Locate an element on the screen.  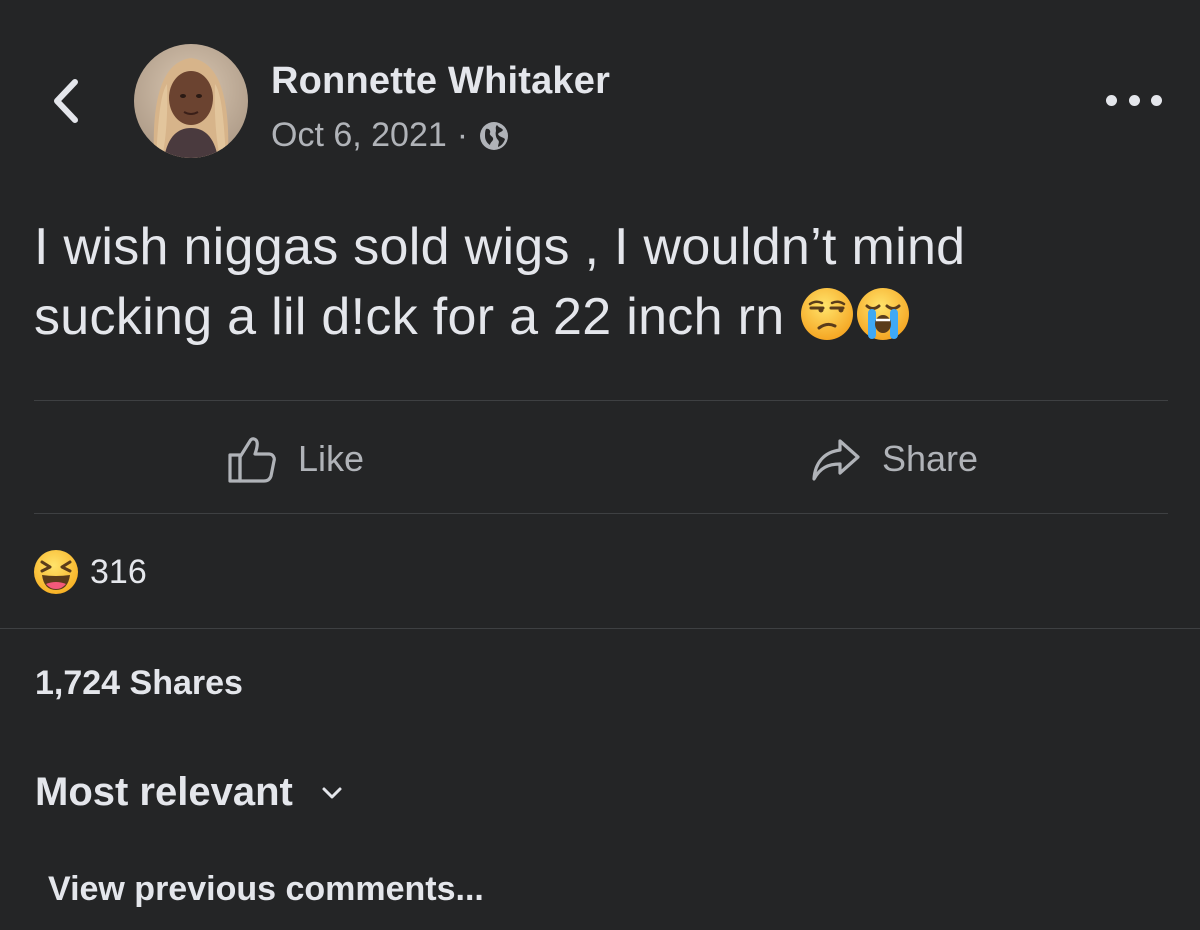
post-text-line-2: sucking a lil d!ck for a 22 inch rn is located at coordinates (604, 317).